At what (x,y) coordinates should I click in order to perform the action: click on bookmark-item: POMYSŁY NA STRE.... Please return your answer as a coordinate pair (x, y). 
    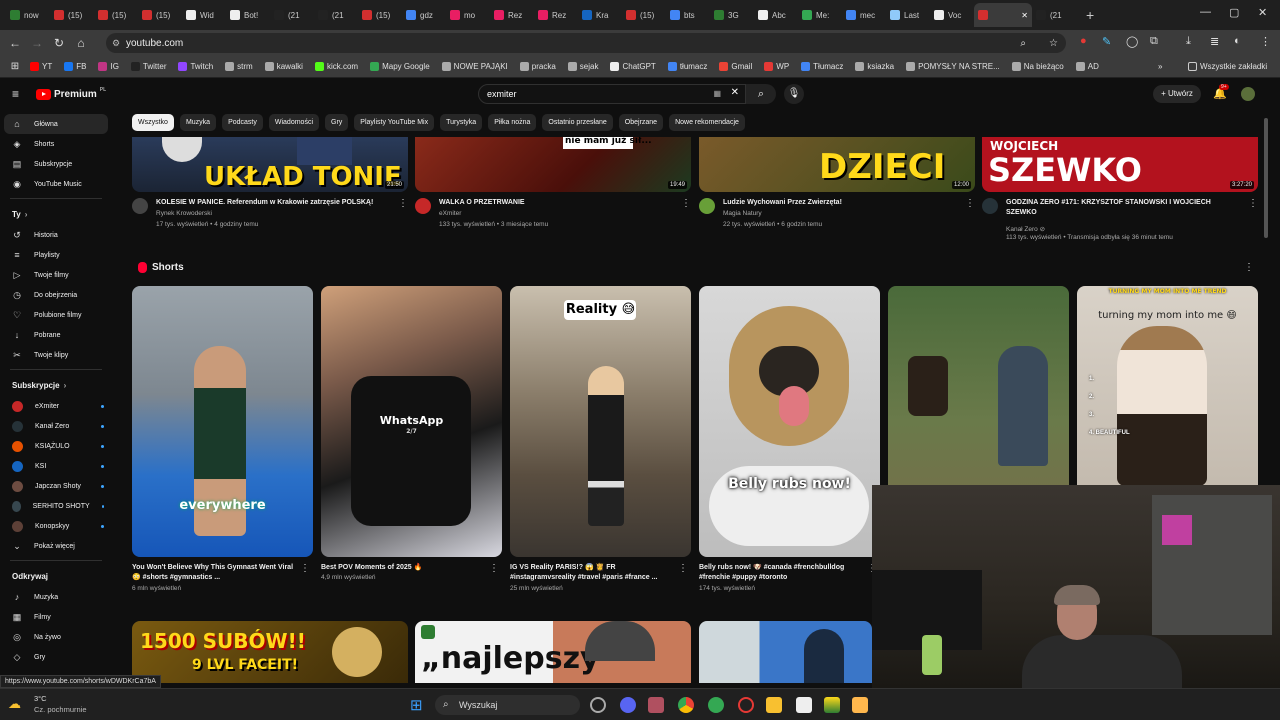
    Looking at the image, I should click on (953, 66).